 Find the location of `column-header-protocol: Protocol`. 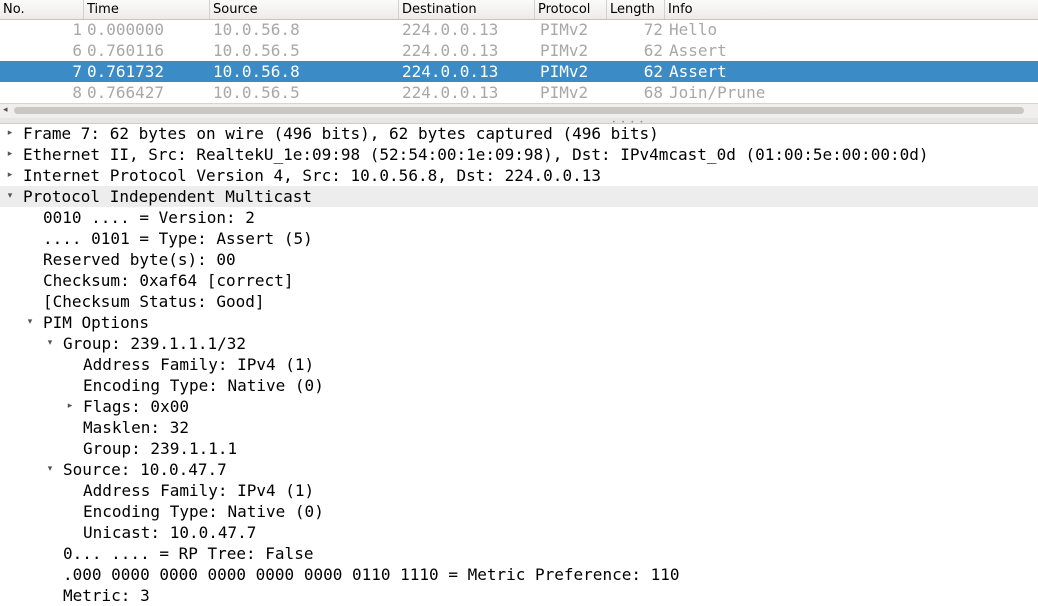

column-header-protocol: Protocol is located at coordinates (571, 9).